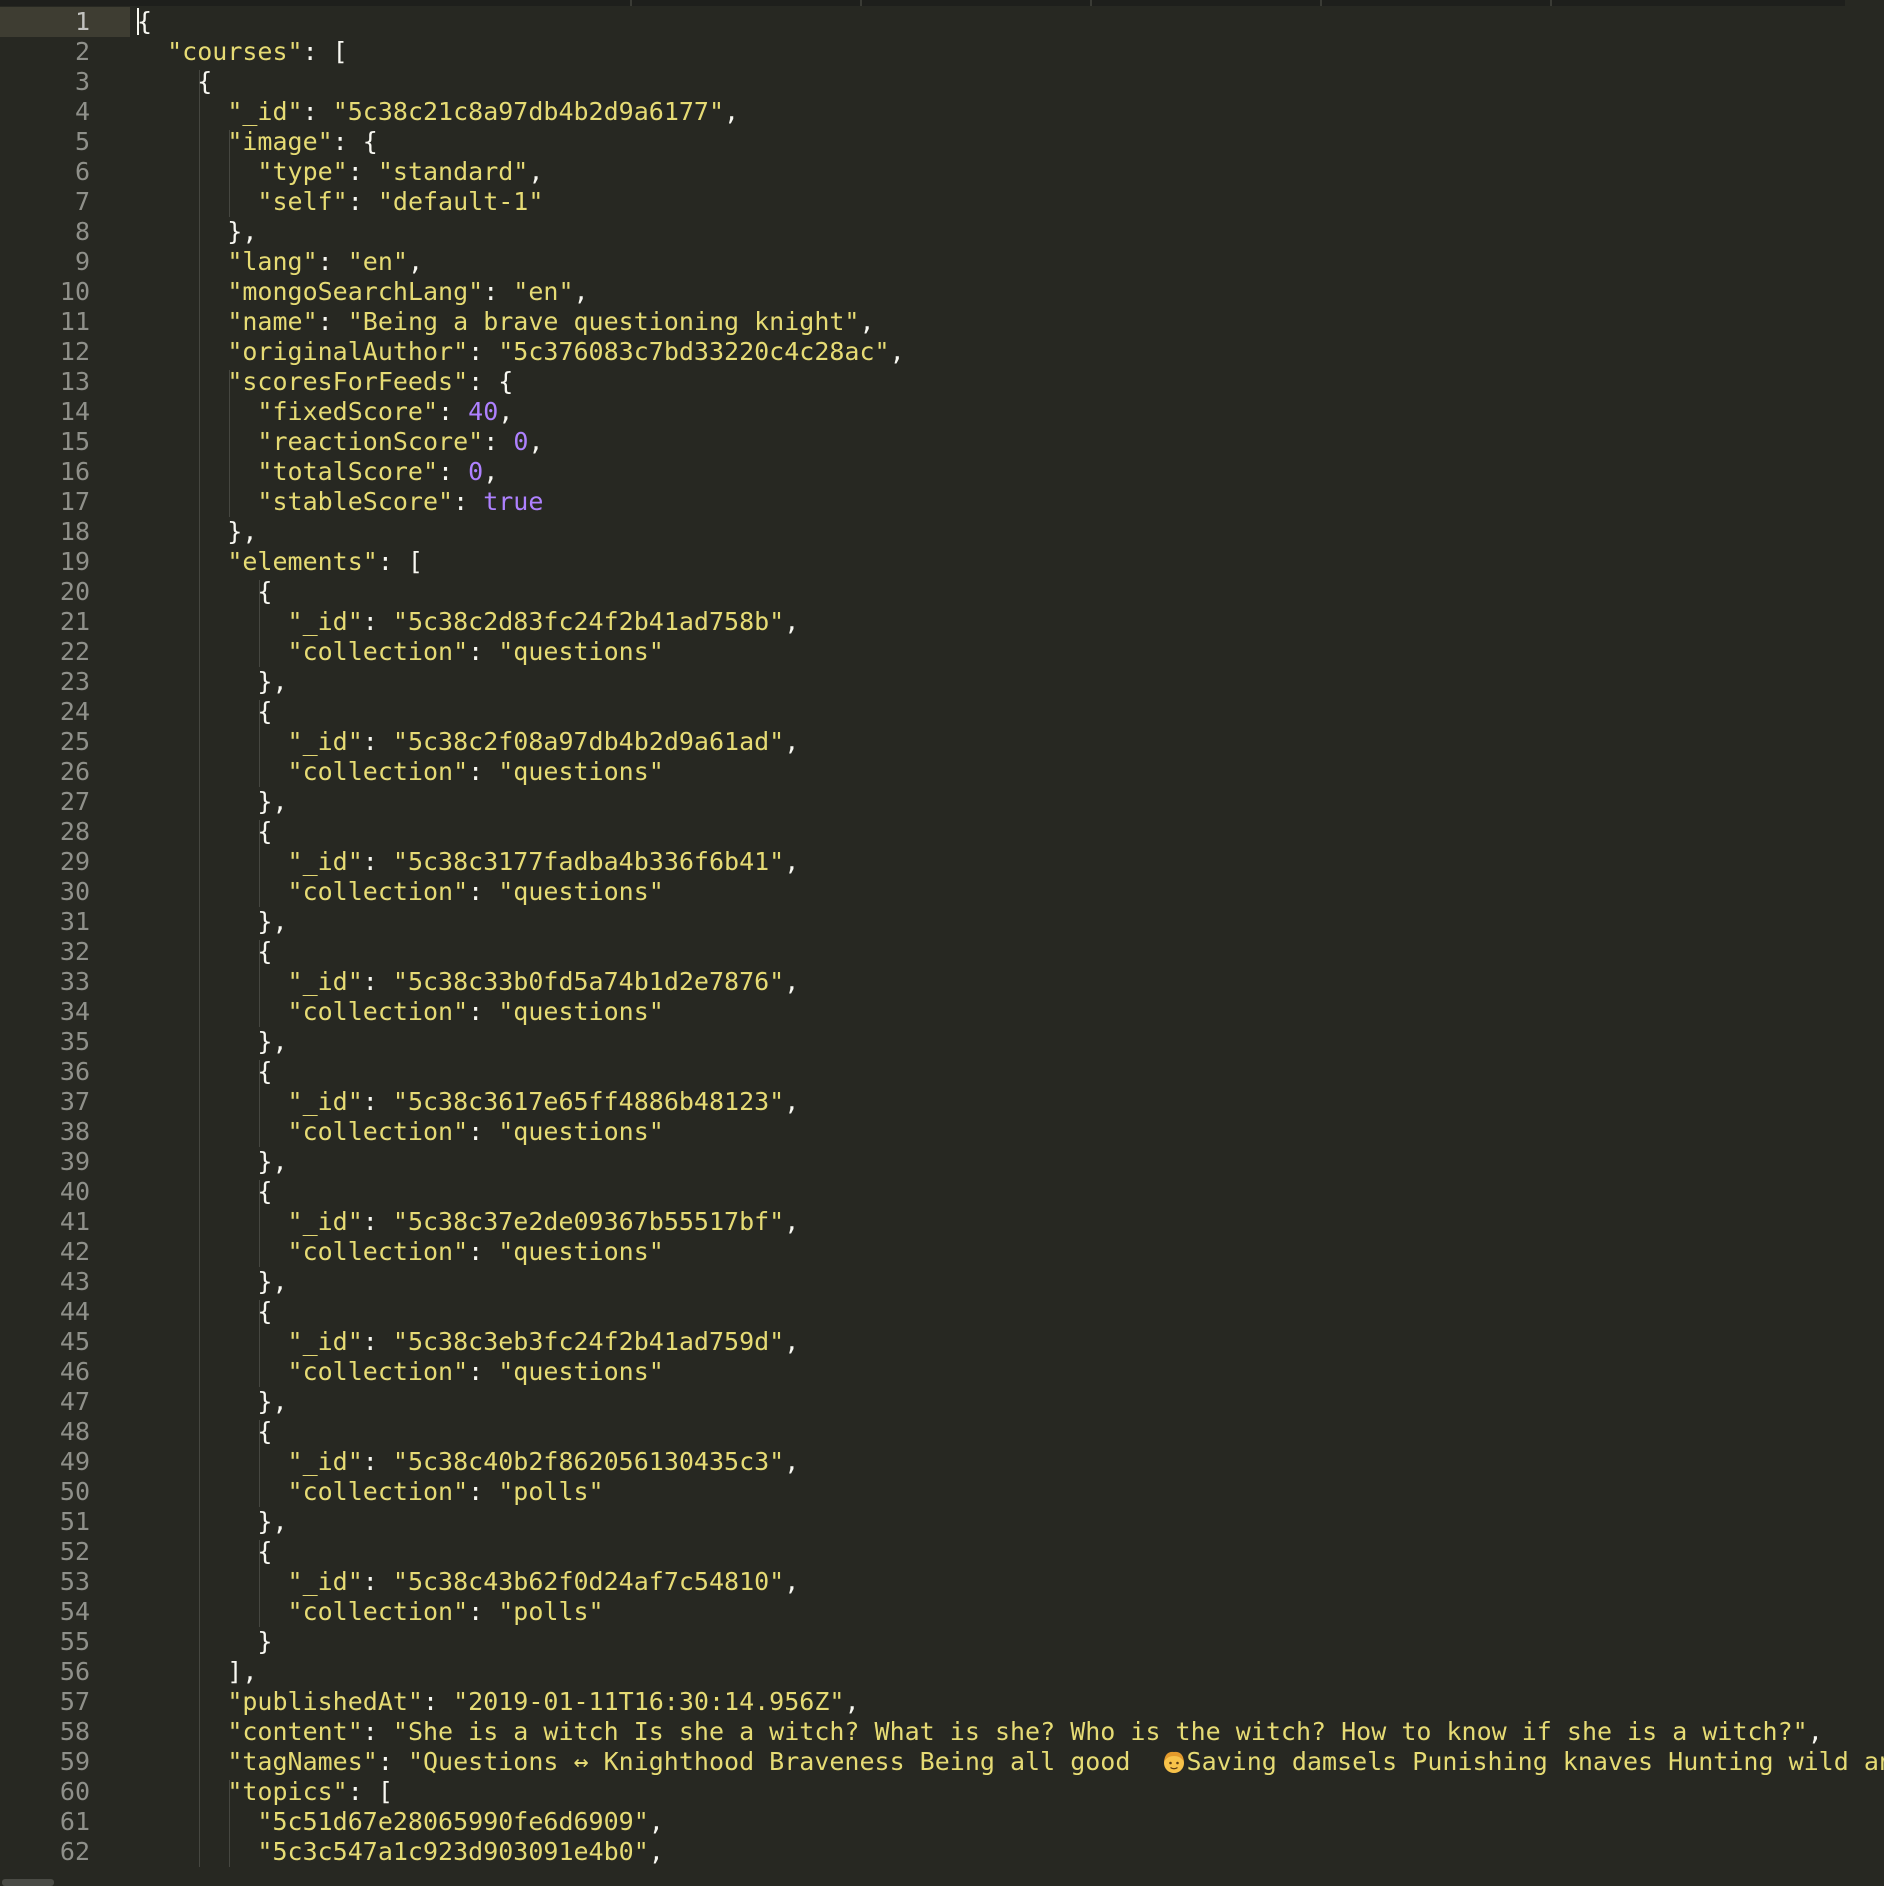 The height and width of the screenshot is (1886, 1884). I want to click on token-string: "5c38c2f08a97db4b2d9a61ad", so click(588, 741).